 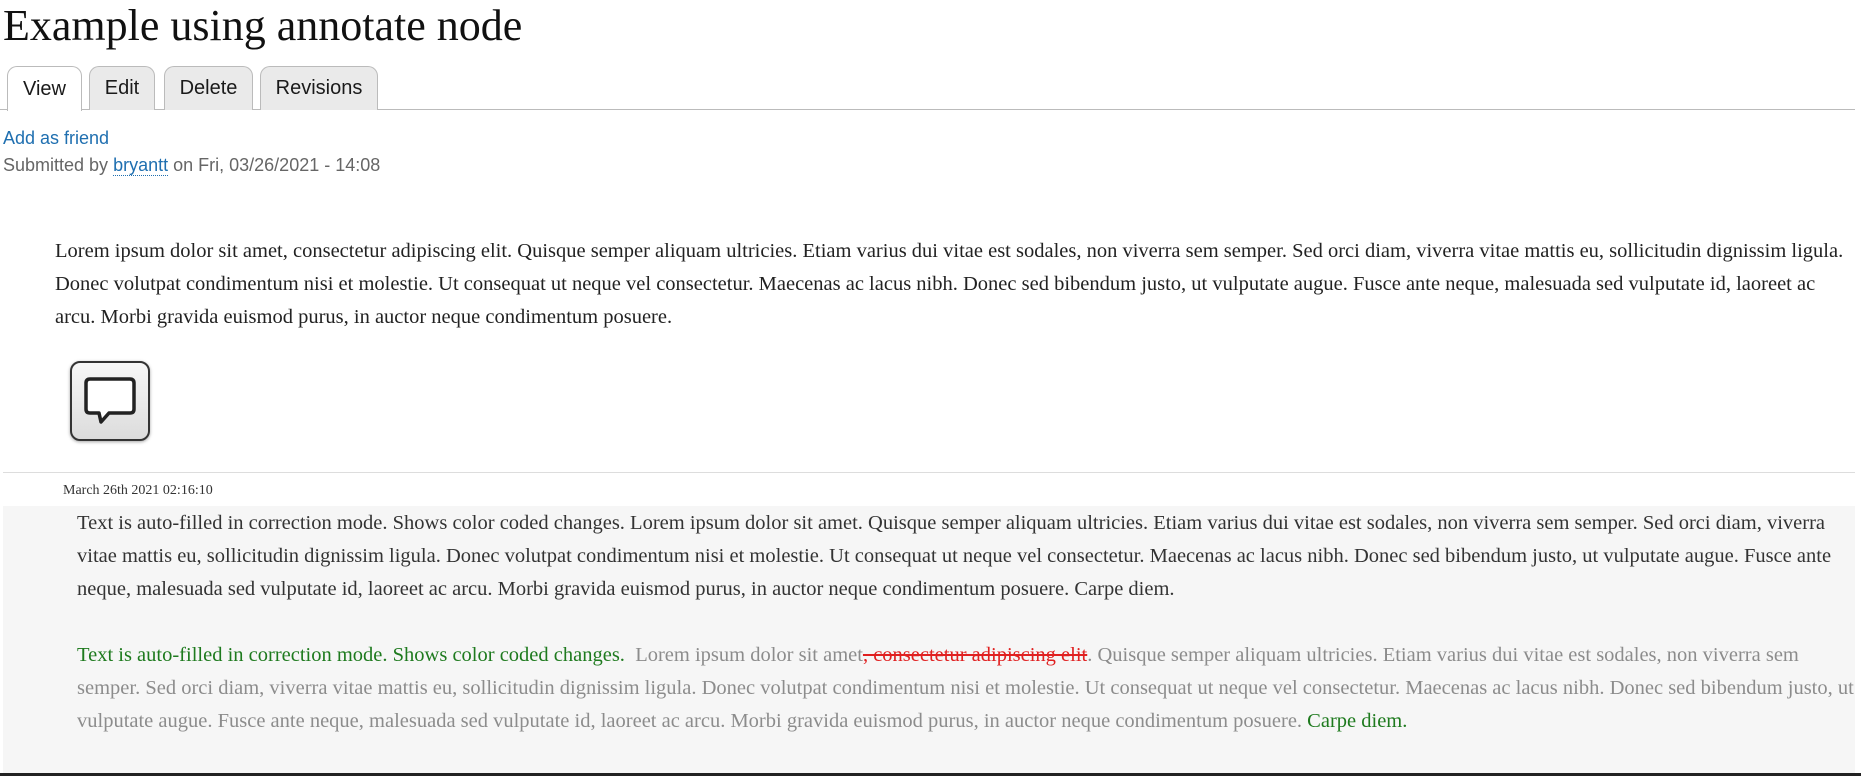 I want to click on speech-bubble-icon, so click(x=110, y=400).